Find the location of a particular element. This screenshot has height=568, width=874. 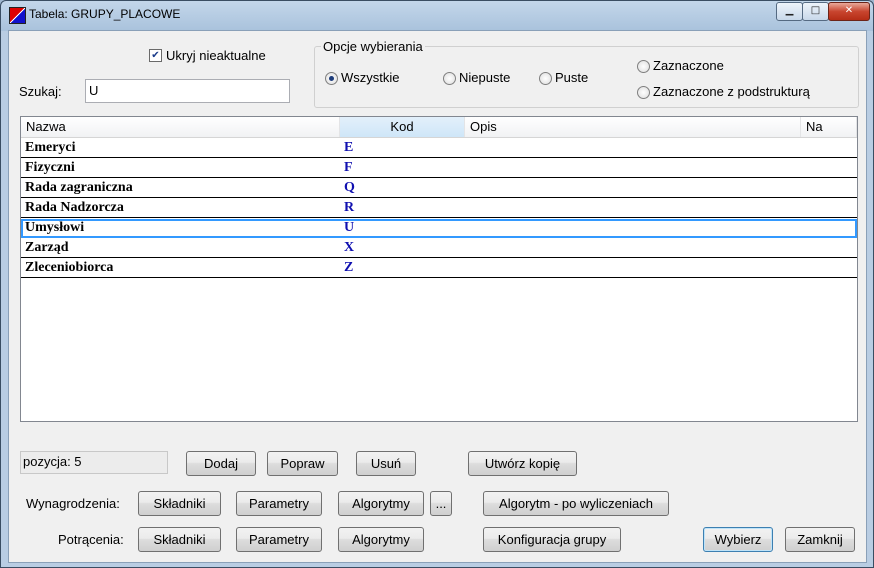

search-input: U is located at coordinates (187, 91).